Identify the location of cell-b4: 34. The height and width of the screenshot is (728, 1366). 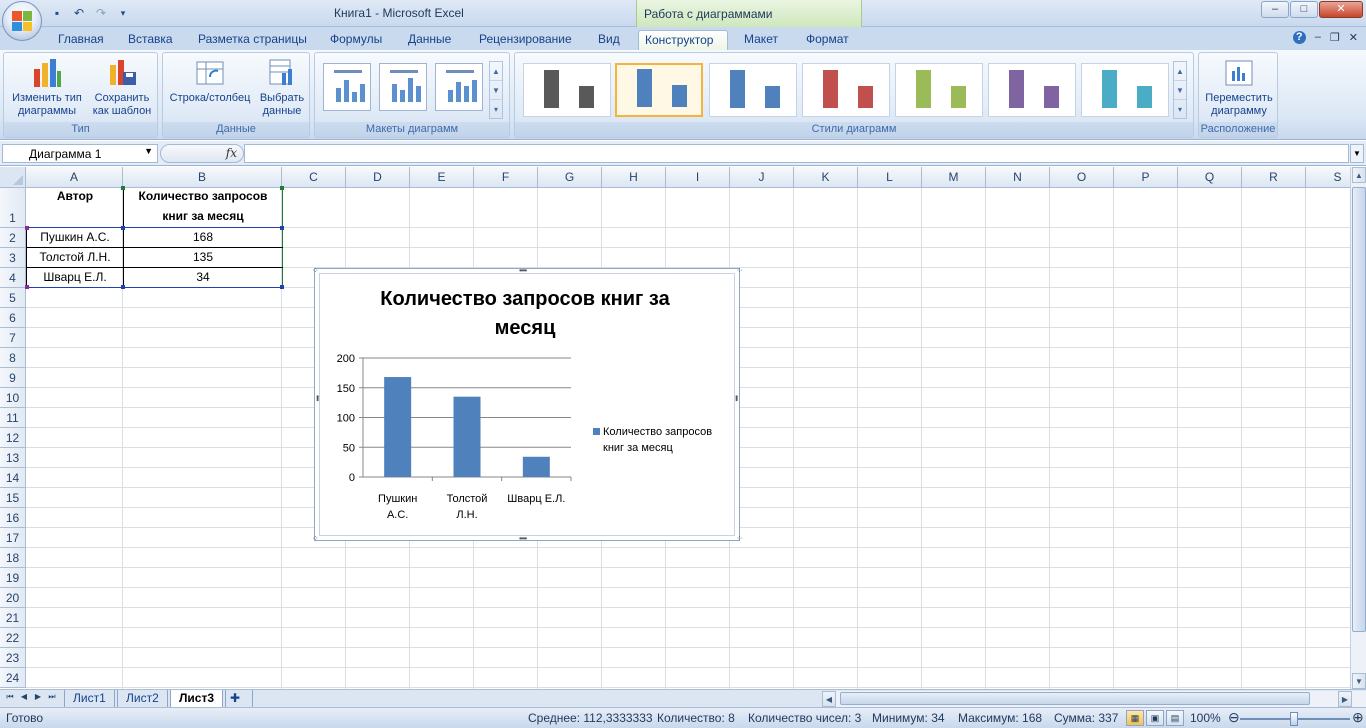
(203, 279).